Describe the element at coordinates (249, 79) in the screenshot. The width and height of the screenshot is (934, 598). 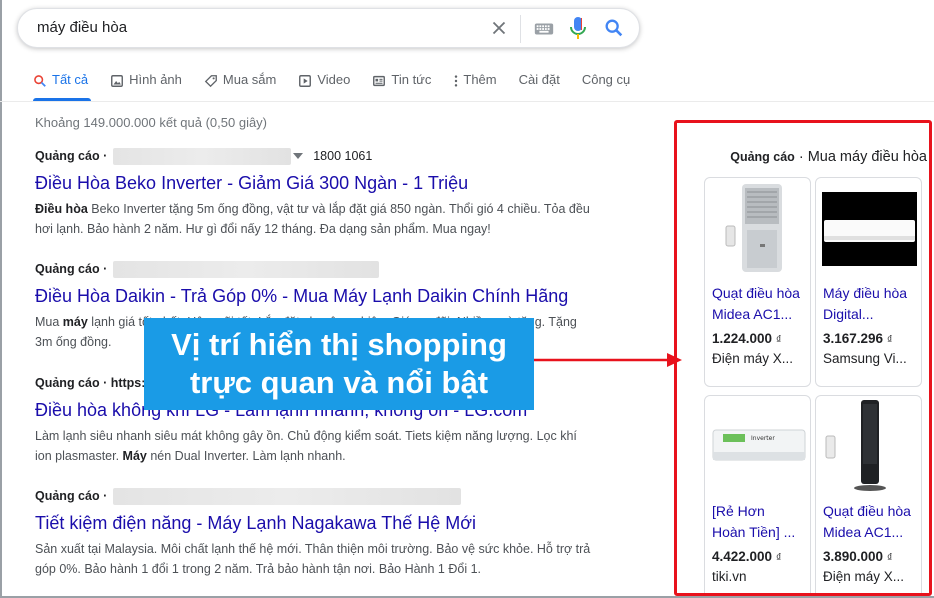
I see `tab-label: Mua sắm` at that location.